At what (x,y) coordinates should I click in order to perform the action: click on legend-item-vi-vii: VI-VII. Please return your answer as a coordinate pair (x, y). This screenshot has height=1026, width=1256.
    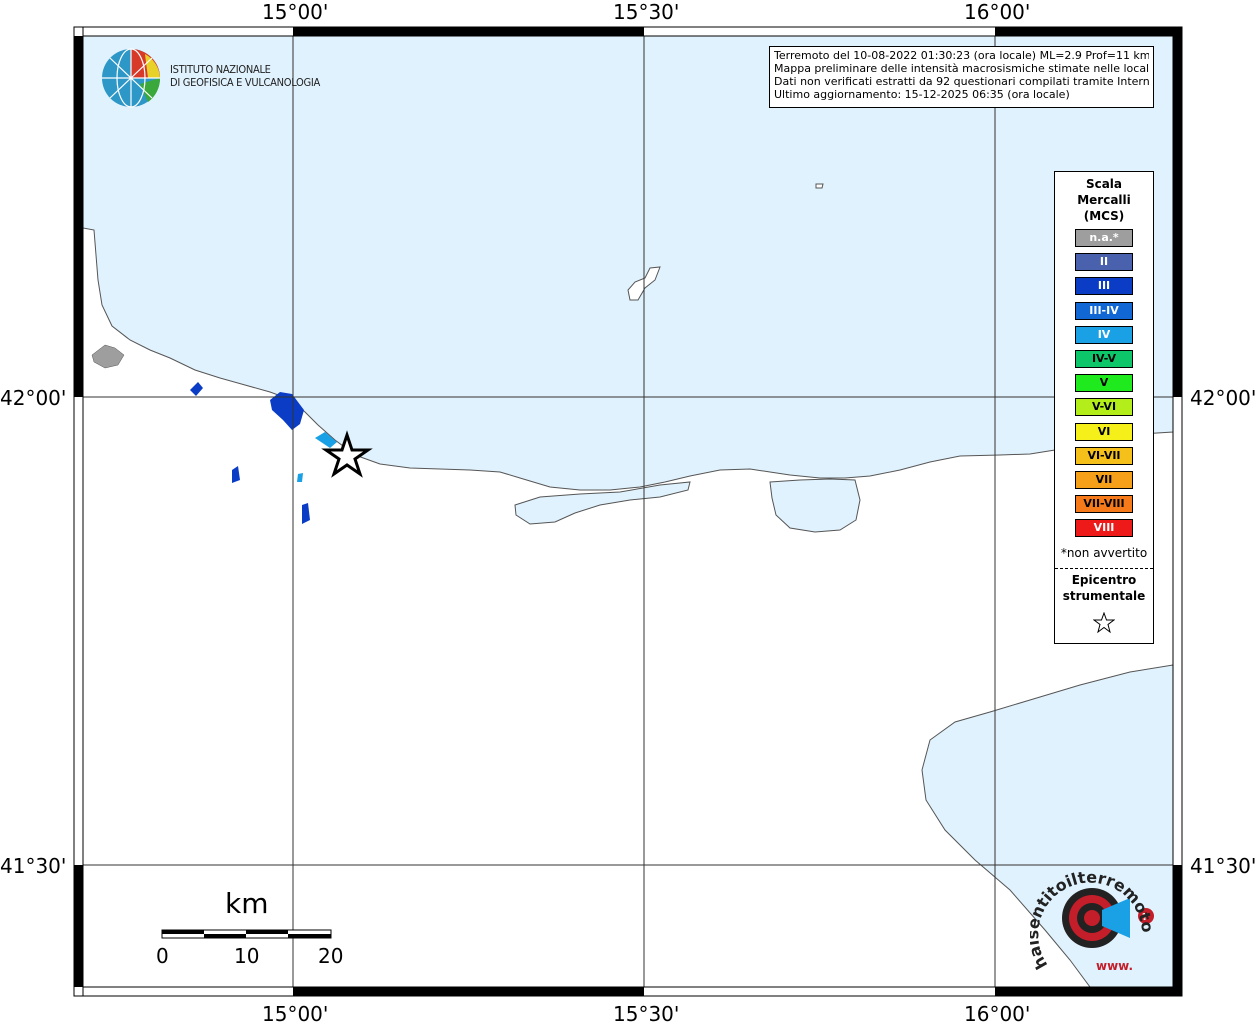
    Looking at the image, I should click on (1104, 455).